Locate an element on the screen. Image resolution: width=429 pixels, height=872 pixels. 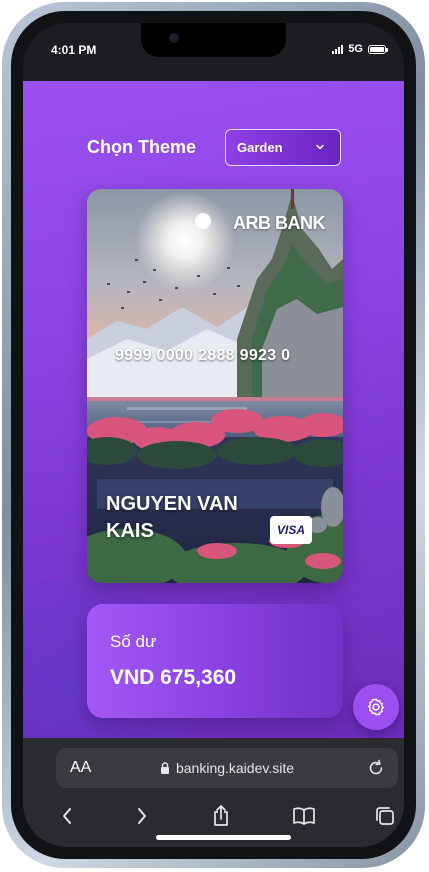
back-button is located at coordinates (67, 816).